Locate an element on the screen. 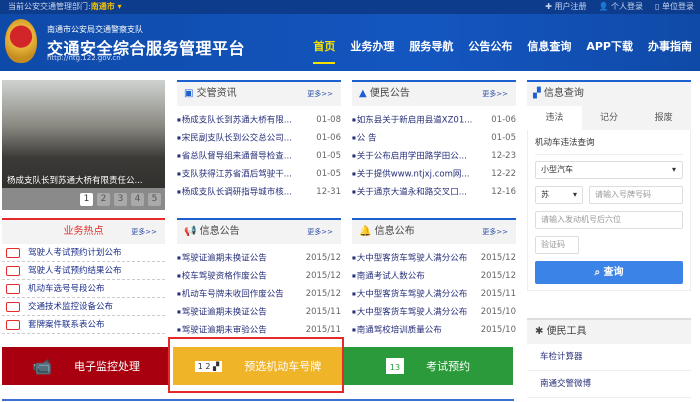 The width and height of the screenshot is (700, 402). tab-points: 记分 is located at coordinates (609, 118).